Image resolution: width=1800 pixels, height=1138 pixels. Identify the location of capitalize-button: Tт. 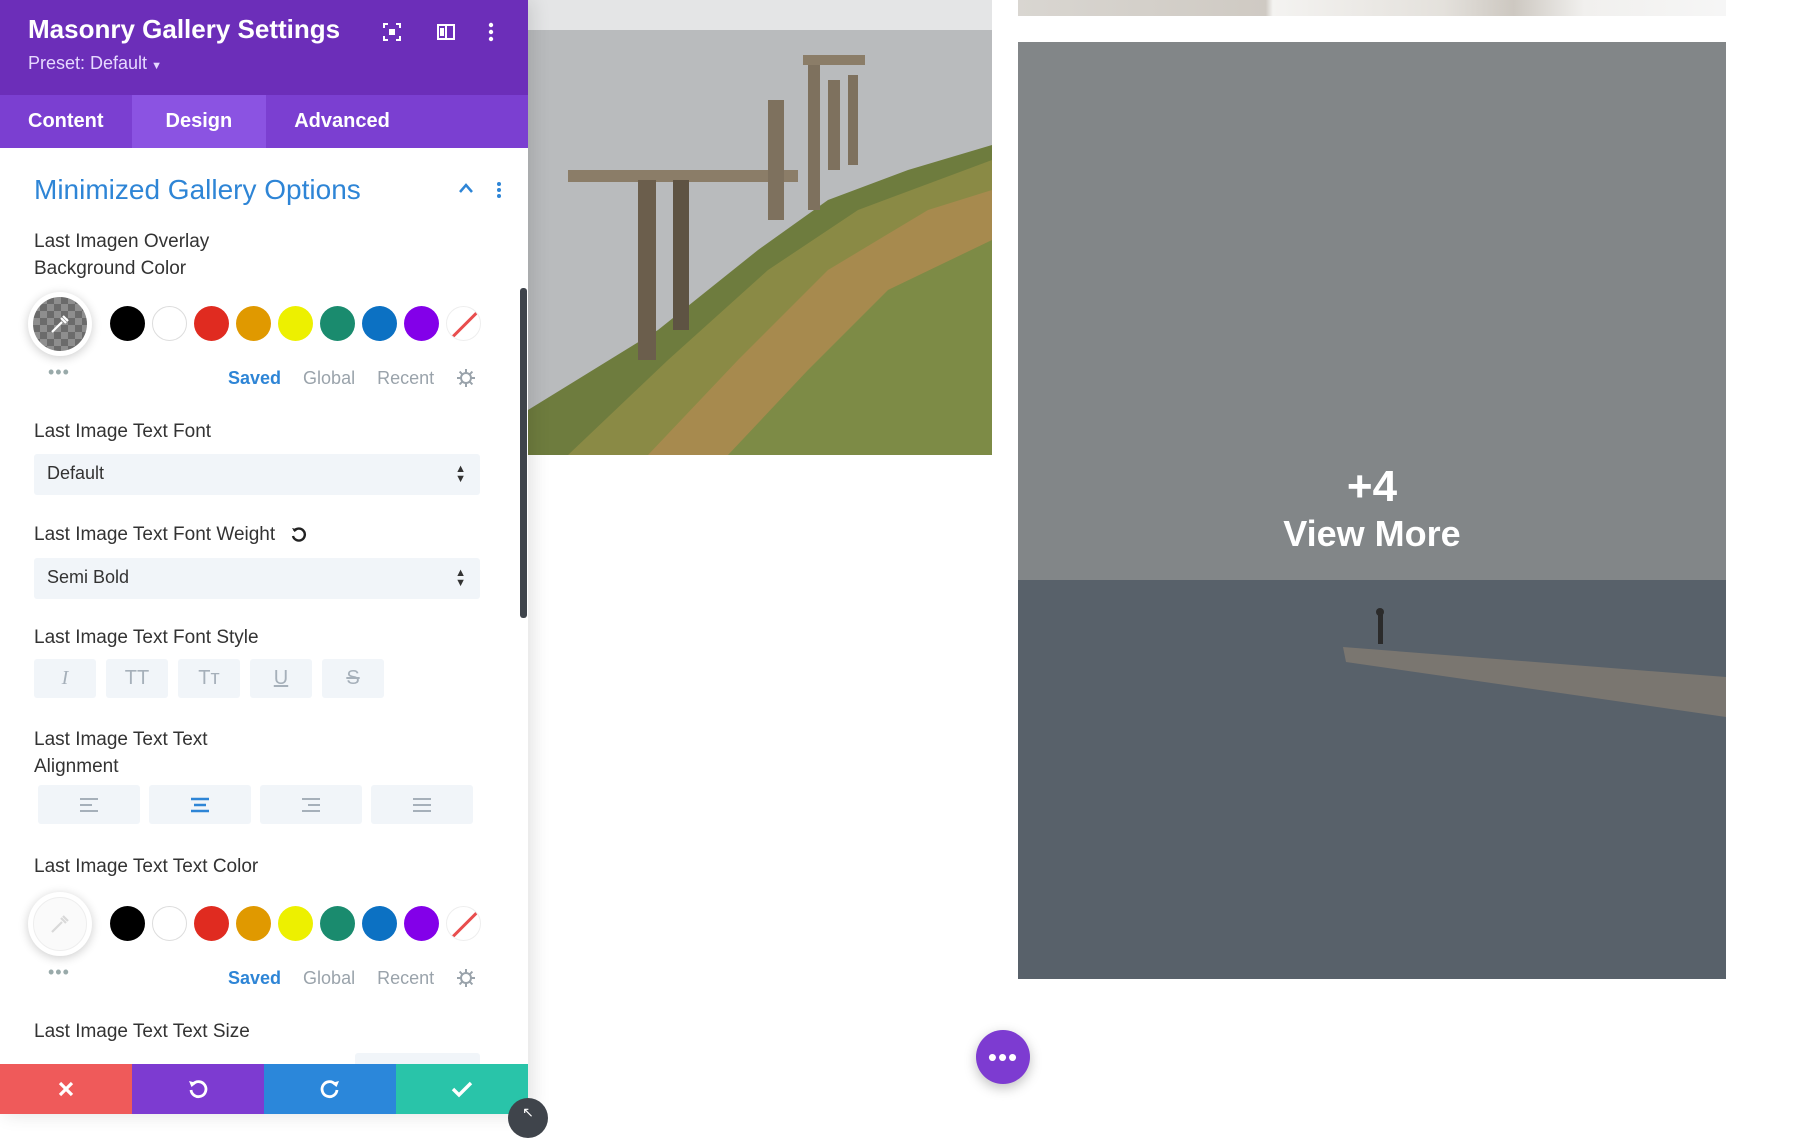
(209, 678).